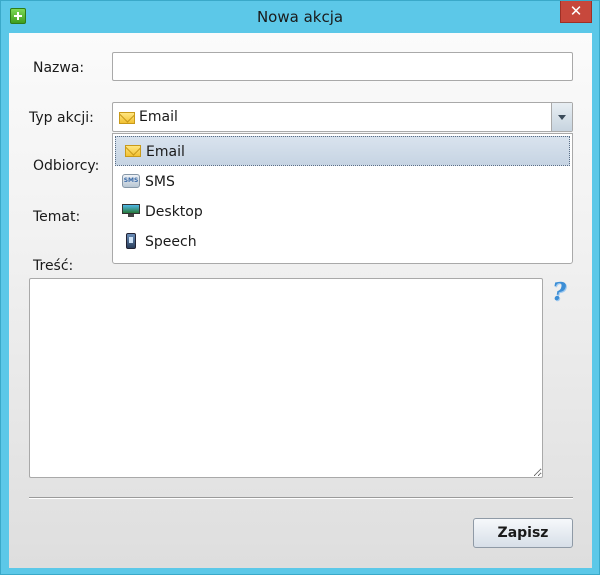  What do you see at coordinates (342, 66) in the screenshot?
I see `name-input` at bounding box center [342, 66].